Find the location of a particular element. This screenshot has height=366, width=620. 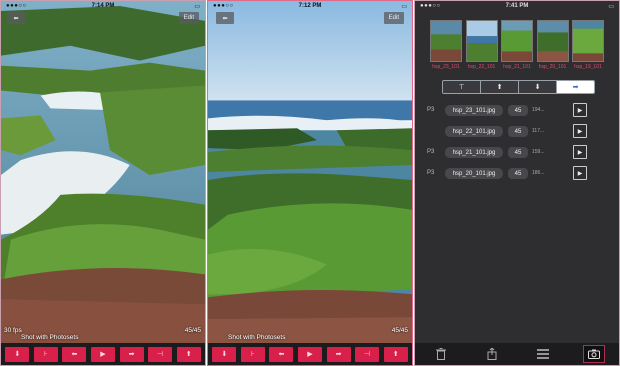

segment-right: ➡ is located at coordinates (575, 87).